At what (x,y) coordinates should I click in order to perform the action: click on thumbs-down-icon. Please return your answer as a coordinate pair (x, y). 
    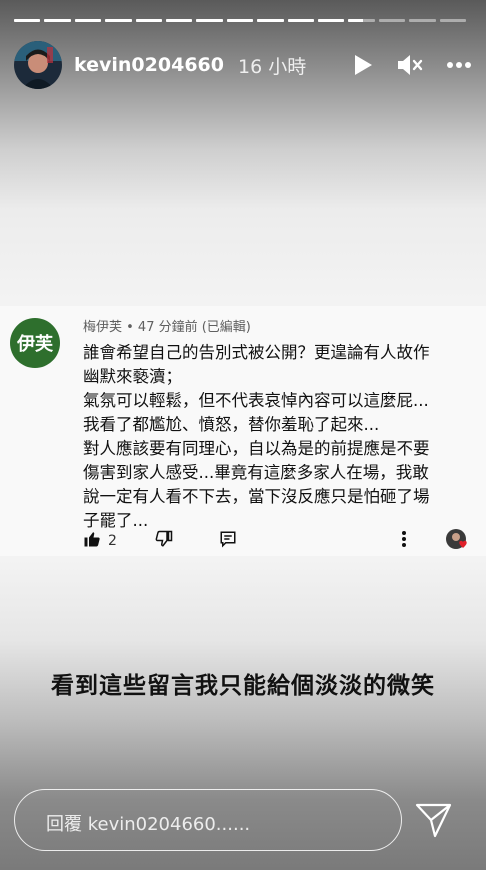
    Looking at the image, I should click on (164, 541).